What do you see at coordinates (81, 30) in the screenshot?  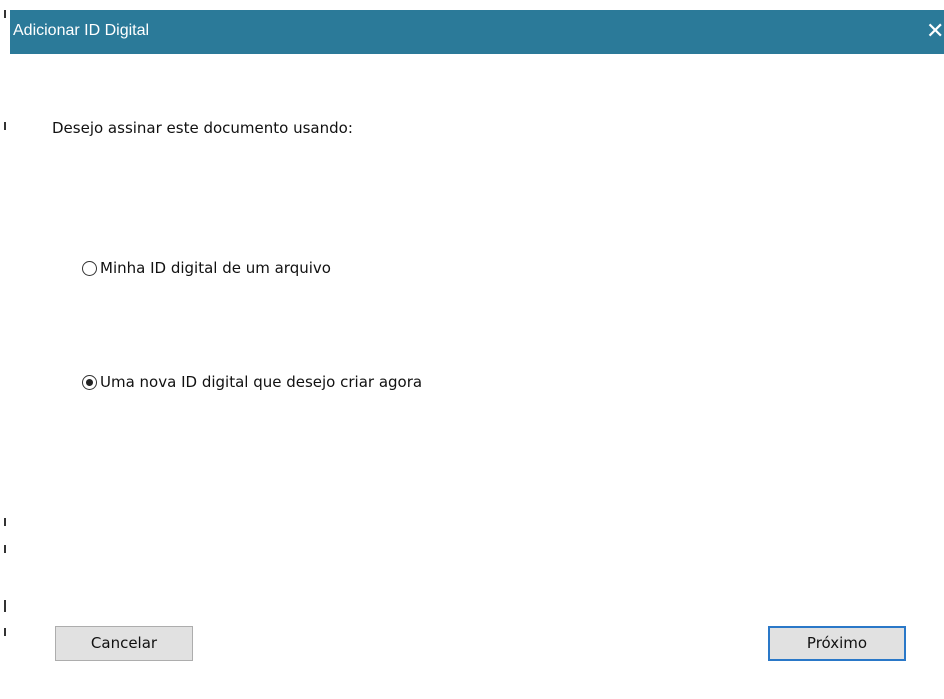 I see `dialog-title: Adicionar ID Digital` at bounding box center [81, 30].